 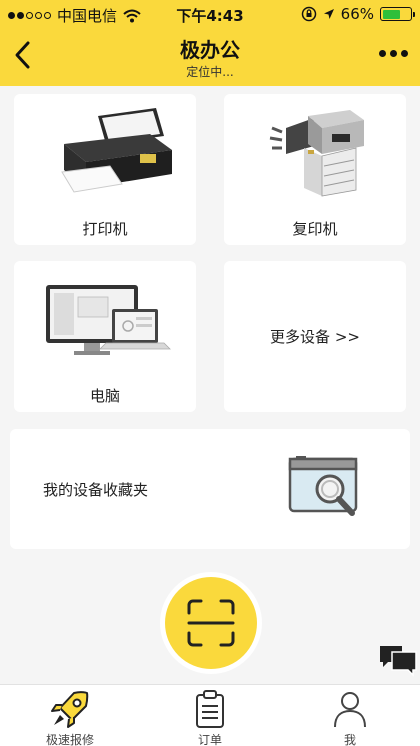 I want to click on clipboard-icon, so click(x=210, y=709).